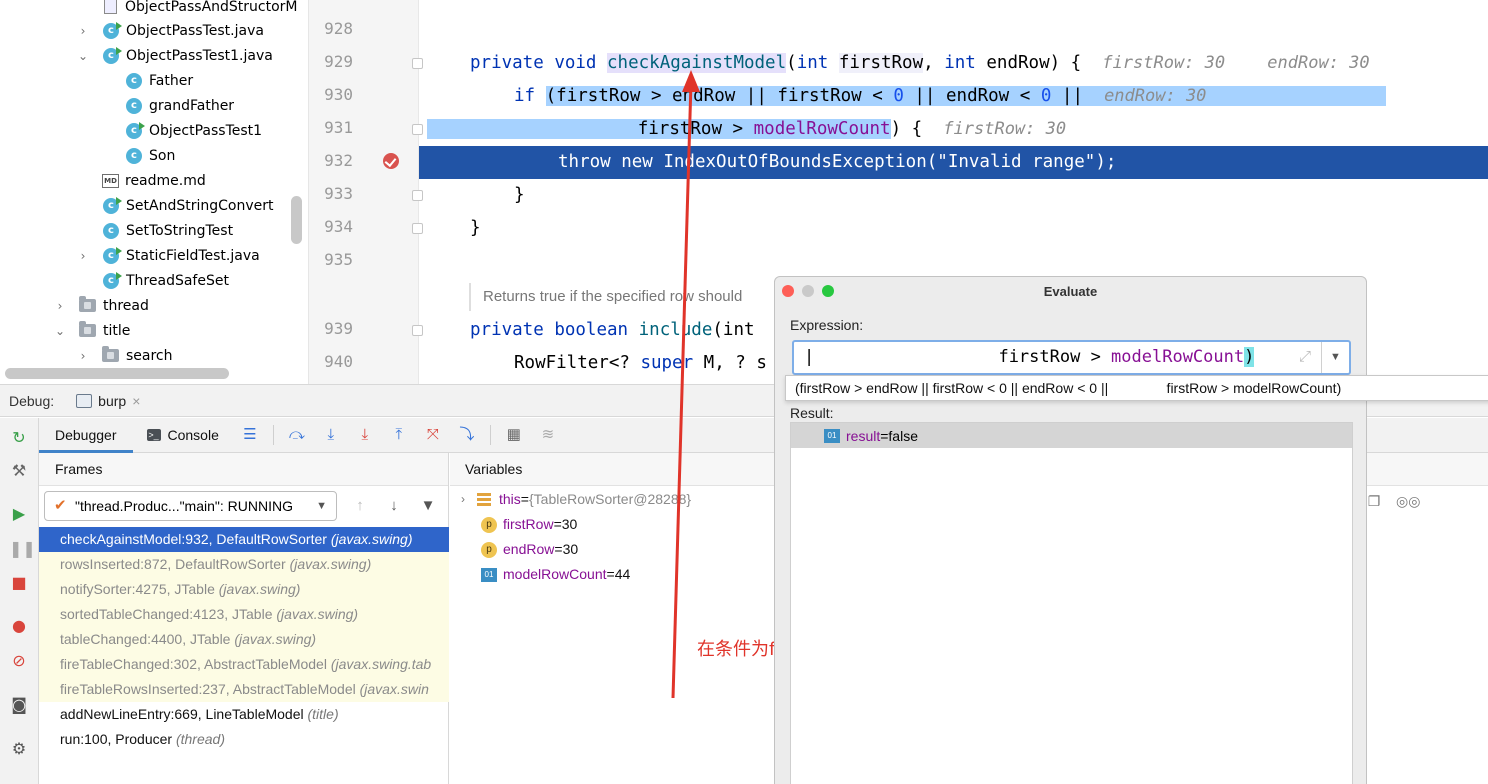  Describe the element at coordinates (555, 574) in the screenshot. I see `variable-row: 01 modelRowCount = 44` at that location.